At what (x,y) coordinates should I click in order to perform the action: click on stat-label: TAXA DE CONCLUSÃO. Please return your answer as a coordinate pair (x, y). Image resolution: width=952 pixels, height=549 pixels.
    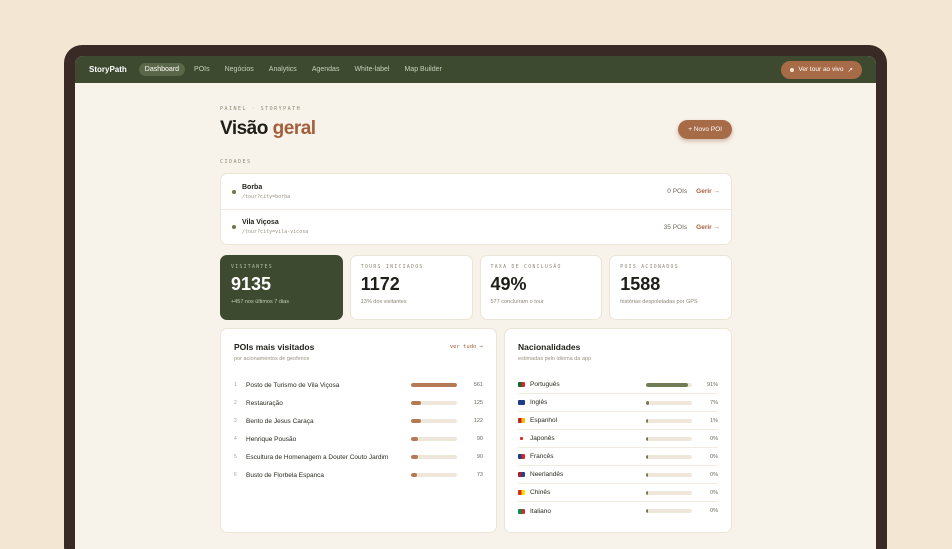
    Looking at the image, I should click on (526, 267).